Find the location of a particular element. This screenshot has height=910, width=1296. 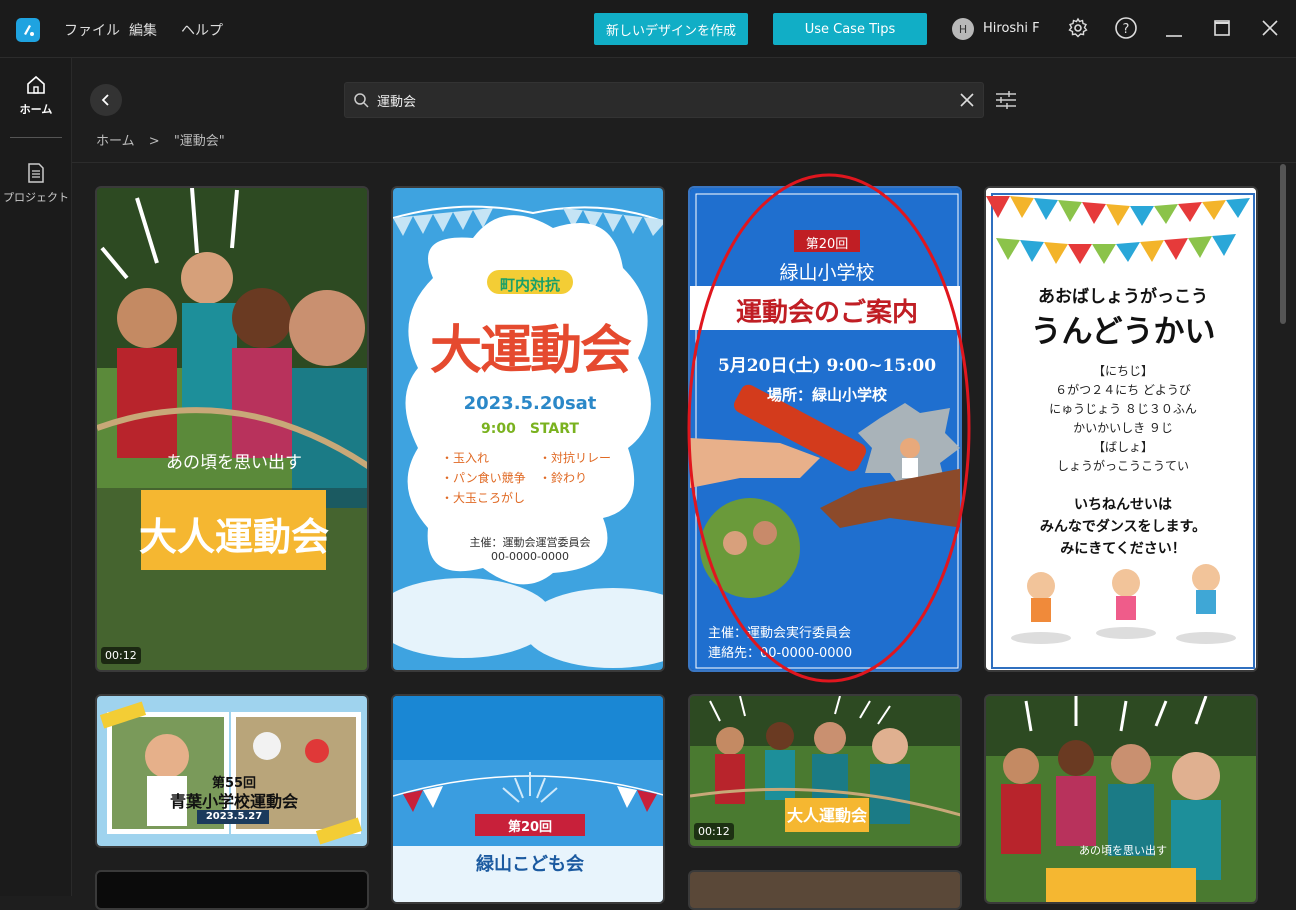

card-date: 2023.5.20sat is located at coordinates (530, 403).